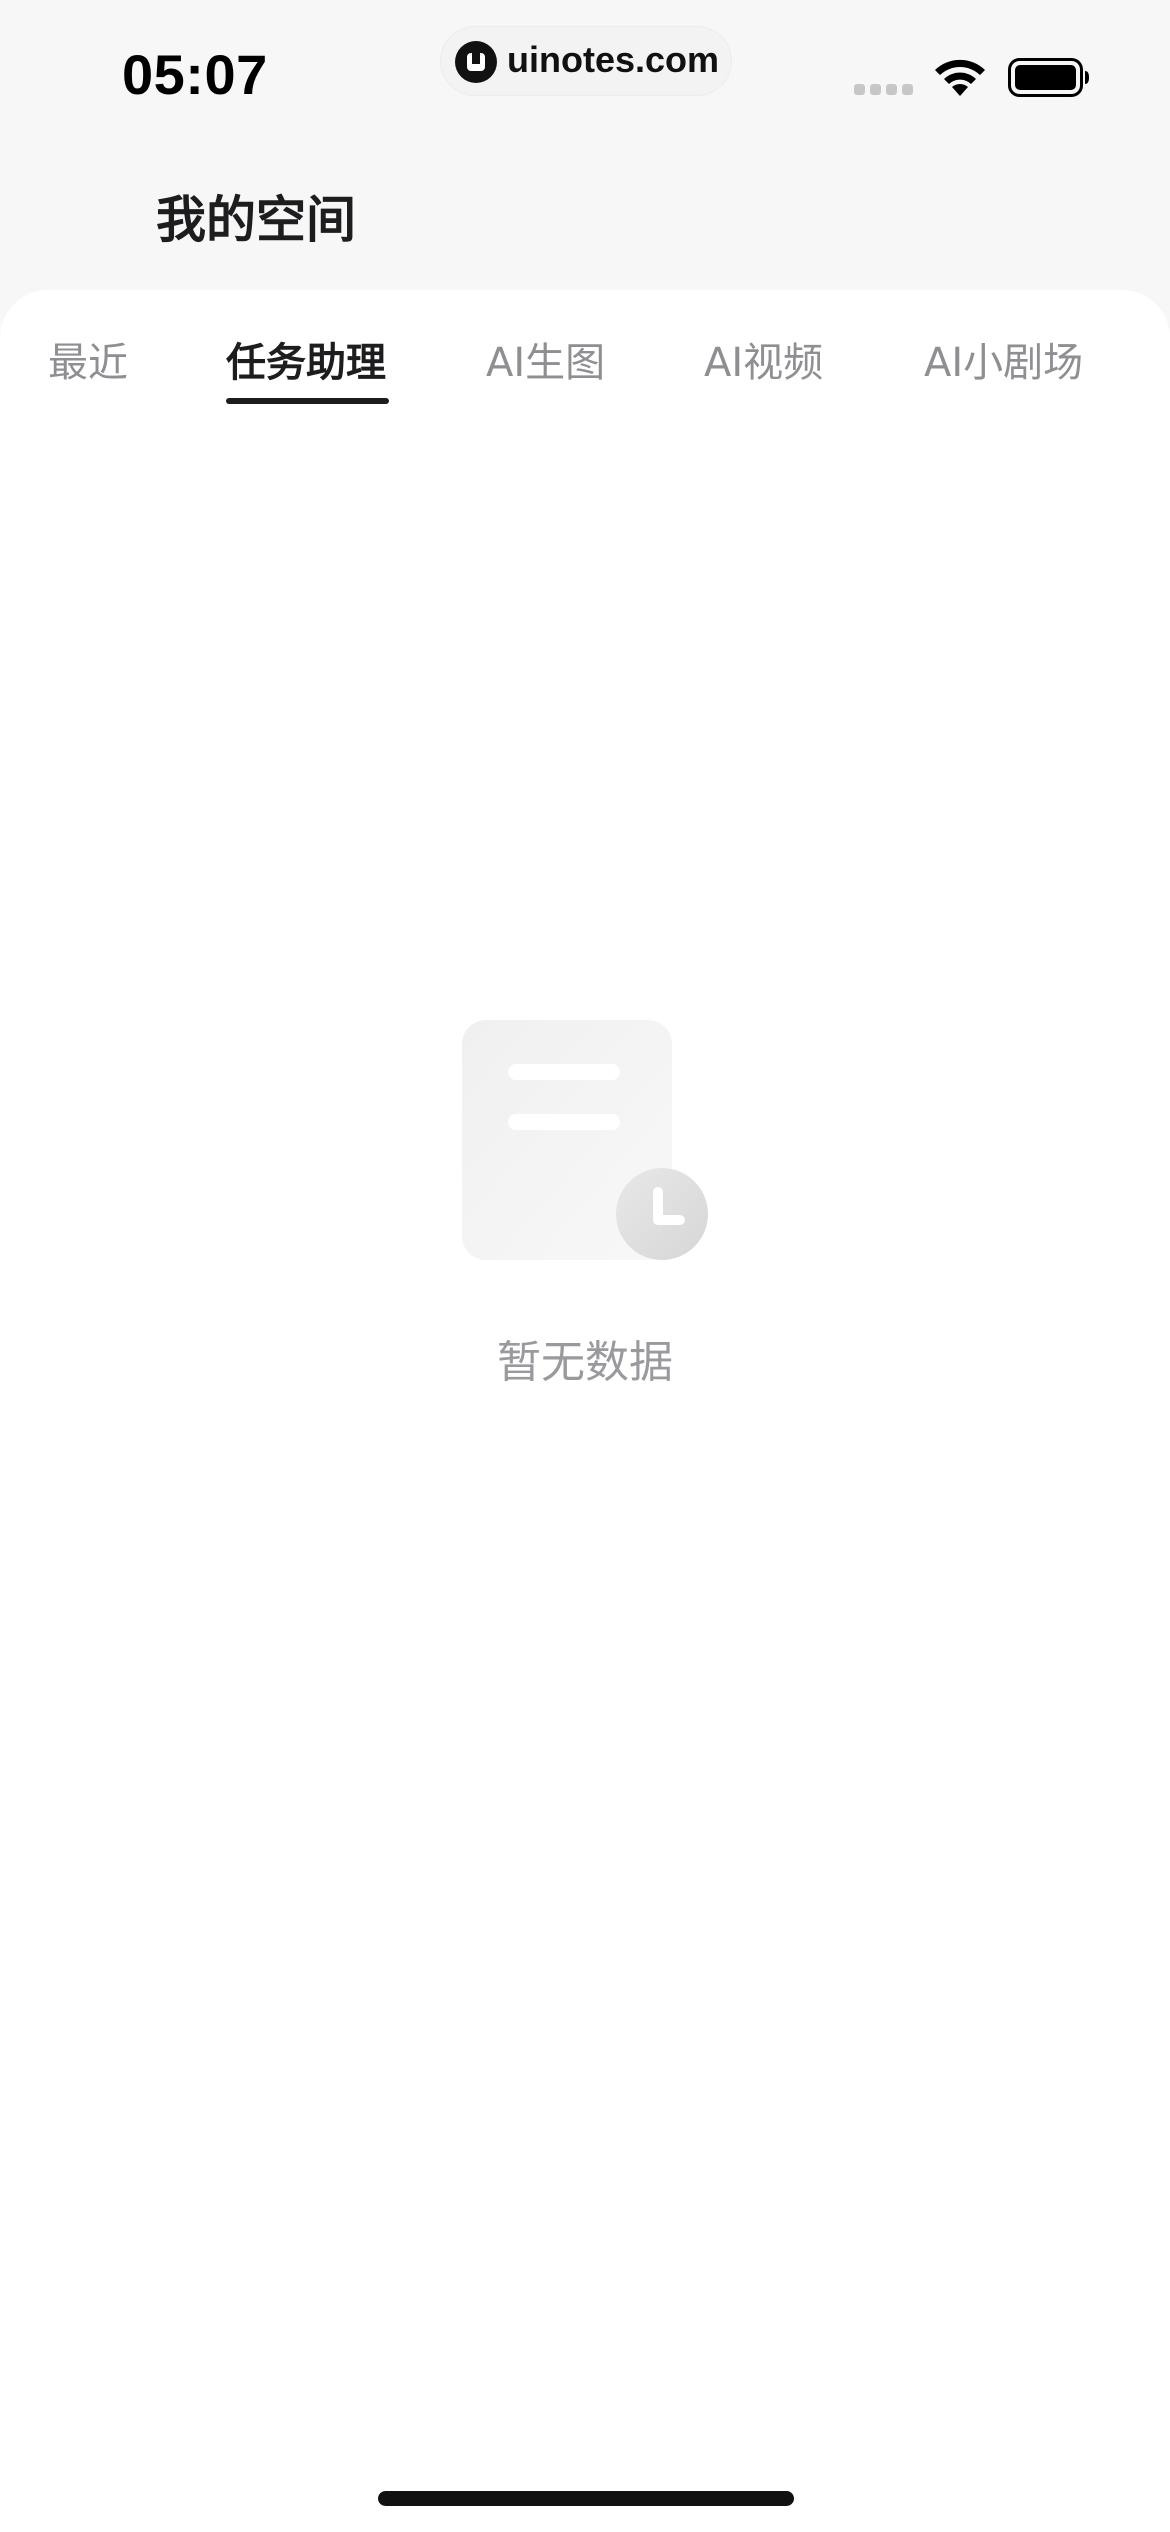 Image resolution: width=1170 pixels, height=2532 pixels. What do you see at coordinates (585, 1140) in the screenshot?
I see `empty-document-clock-icon` at bounding box center [585, 1140].